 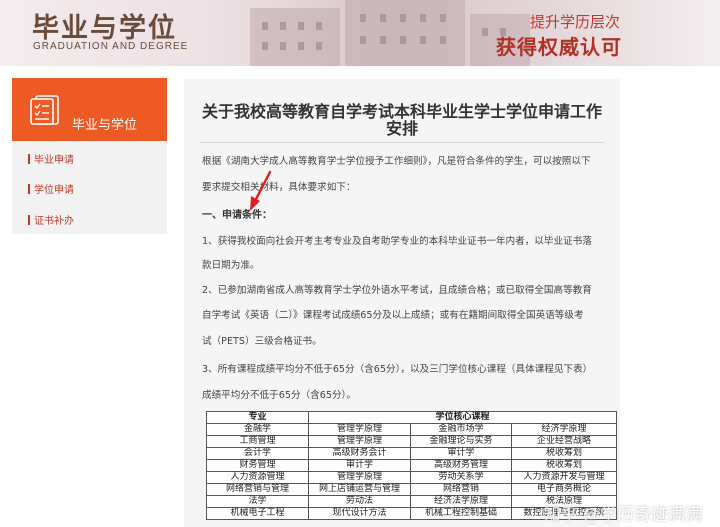 I want to click on sidebar-item-degree-apply: 学位申请, so click(x=51, y=188).